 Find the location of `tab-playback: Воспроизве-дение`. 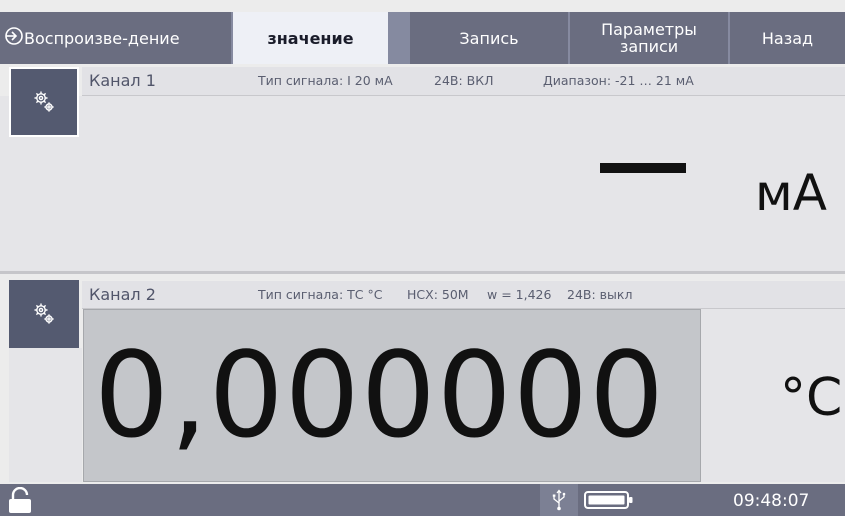

tab-playback: Воспроизве-дение is located at coordinates (115, 38).